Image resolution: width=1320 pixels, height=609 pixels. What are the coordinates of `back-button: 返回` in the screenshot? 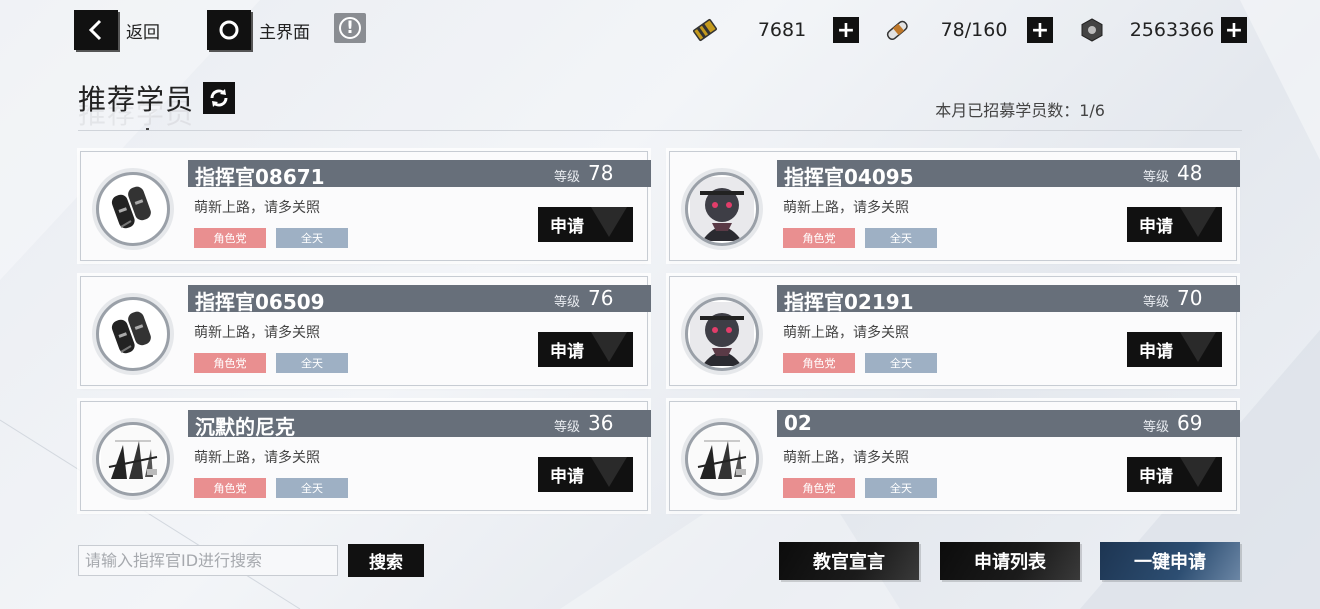 It's located at (117, 30).